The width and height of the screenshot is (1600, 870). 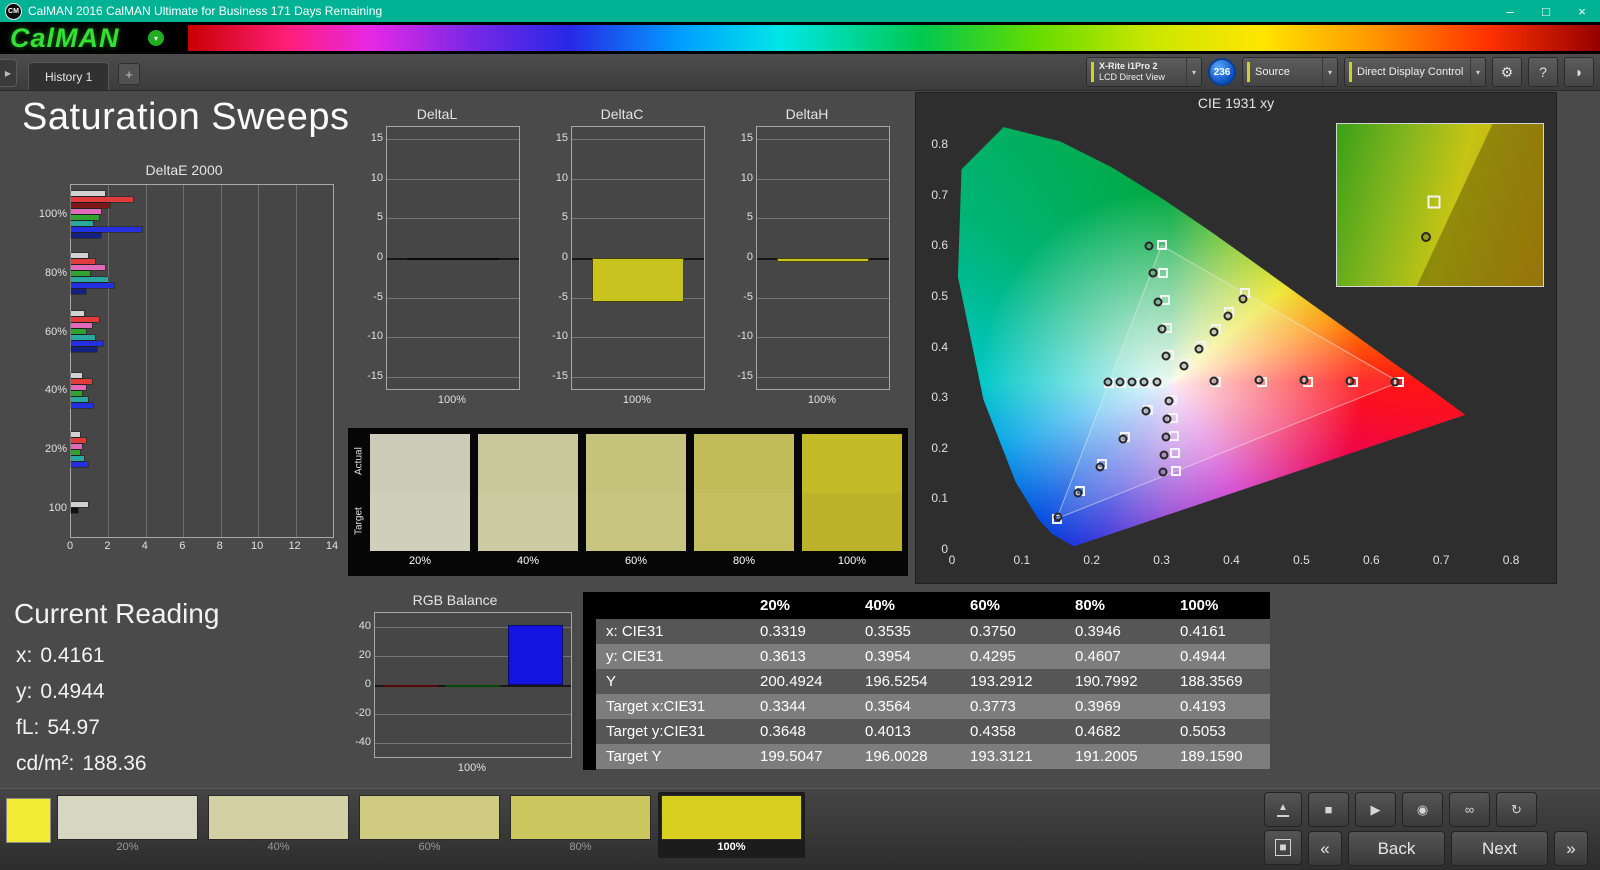 I want to click on stop-button: ■, so click(x=1328, y=809).